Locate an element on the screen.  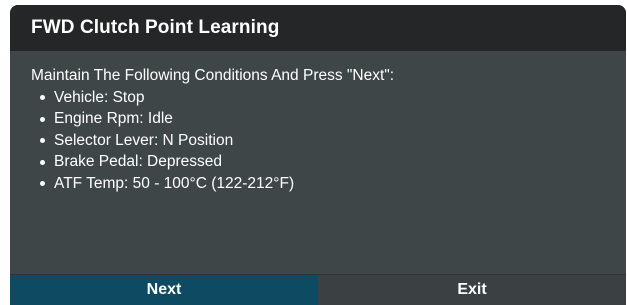
condition-atf-temp: ATF Temp: 50 - 100°C (122-212°F) is located at coordinates (332, 184).